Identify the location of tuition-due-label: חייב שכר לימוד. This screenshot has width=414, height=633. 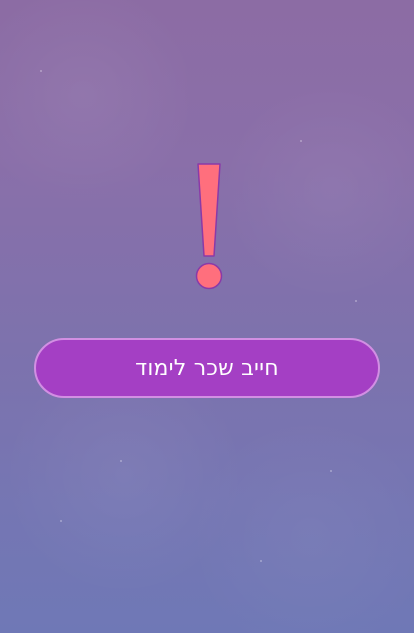
(207, 368).